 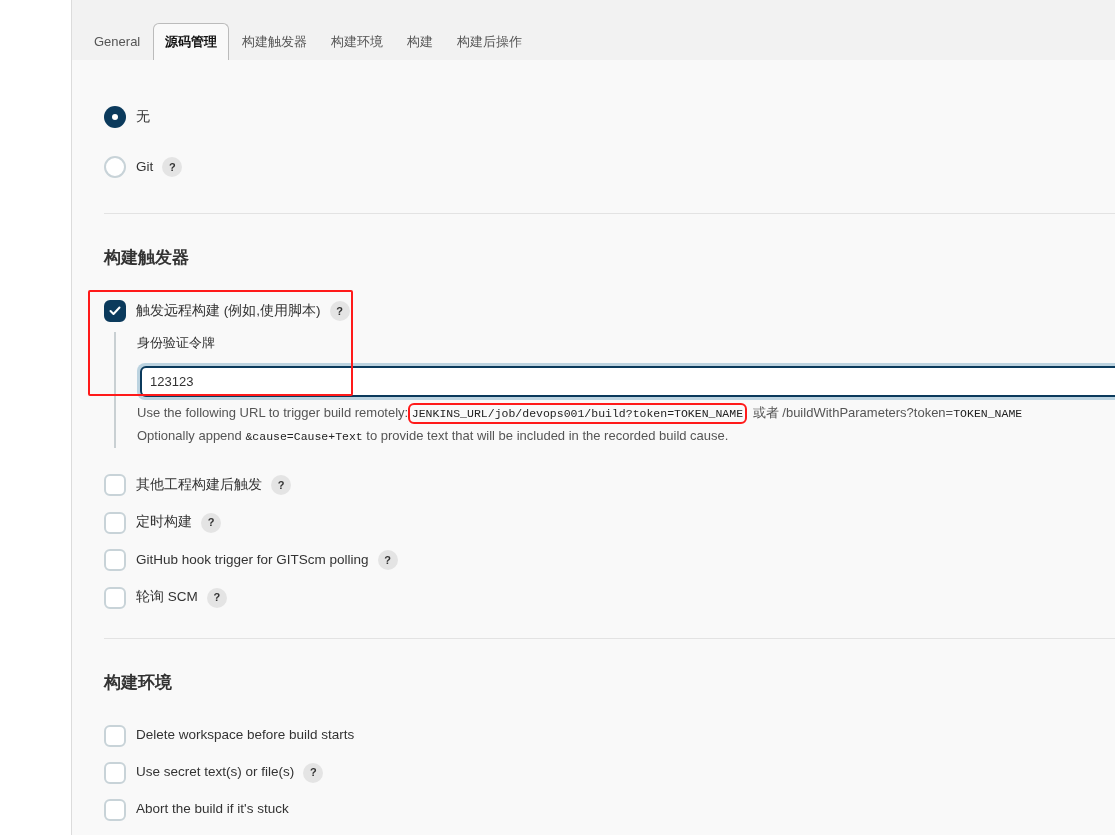 I want to click on section-heading: 构建触发器, so click(x=147, y=258).